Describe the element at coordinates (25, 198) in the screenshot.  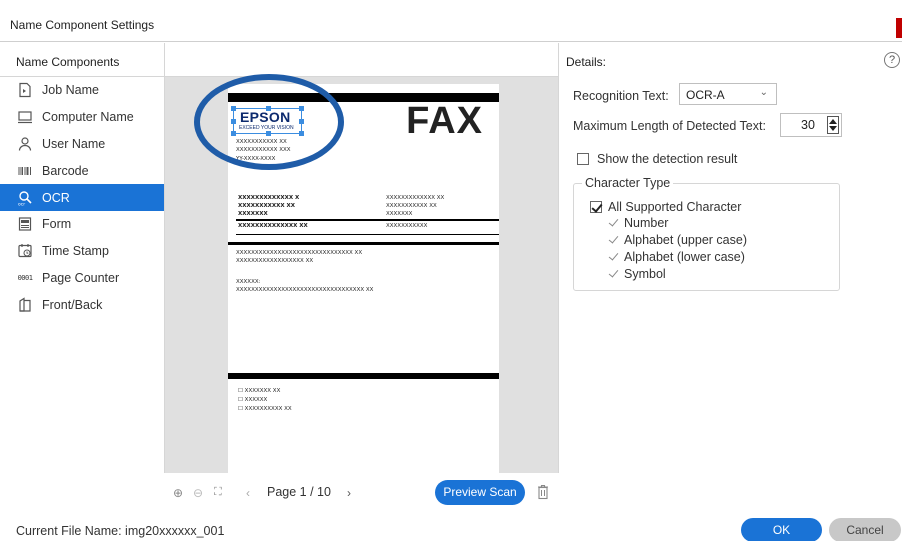
I see `ocr-icon: ocr` at that location.